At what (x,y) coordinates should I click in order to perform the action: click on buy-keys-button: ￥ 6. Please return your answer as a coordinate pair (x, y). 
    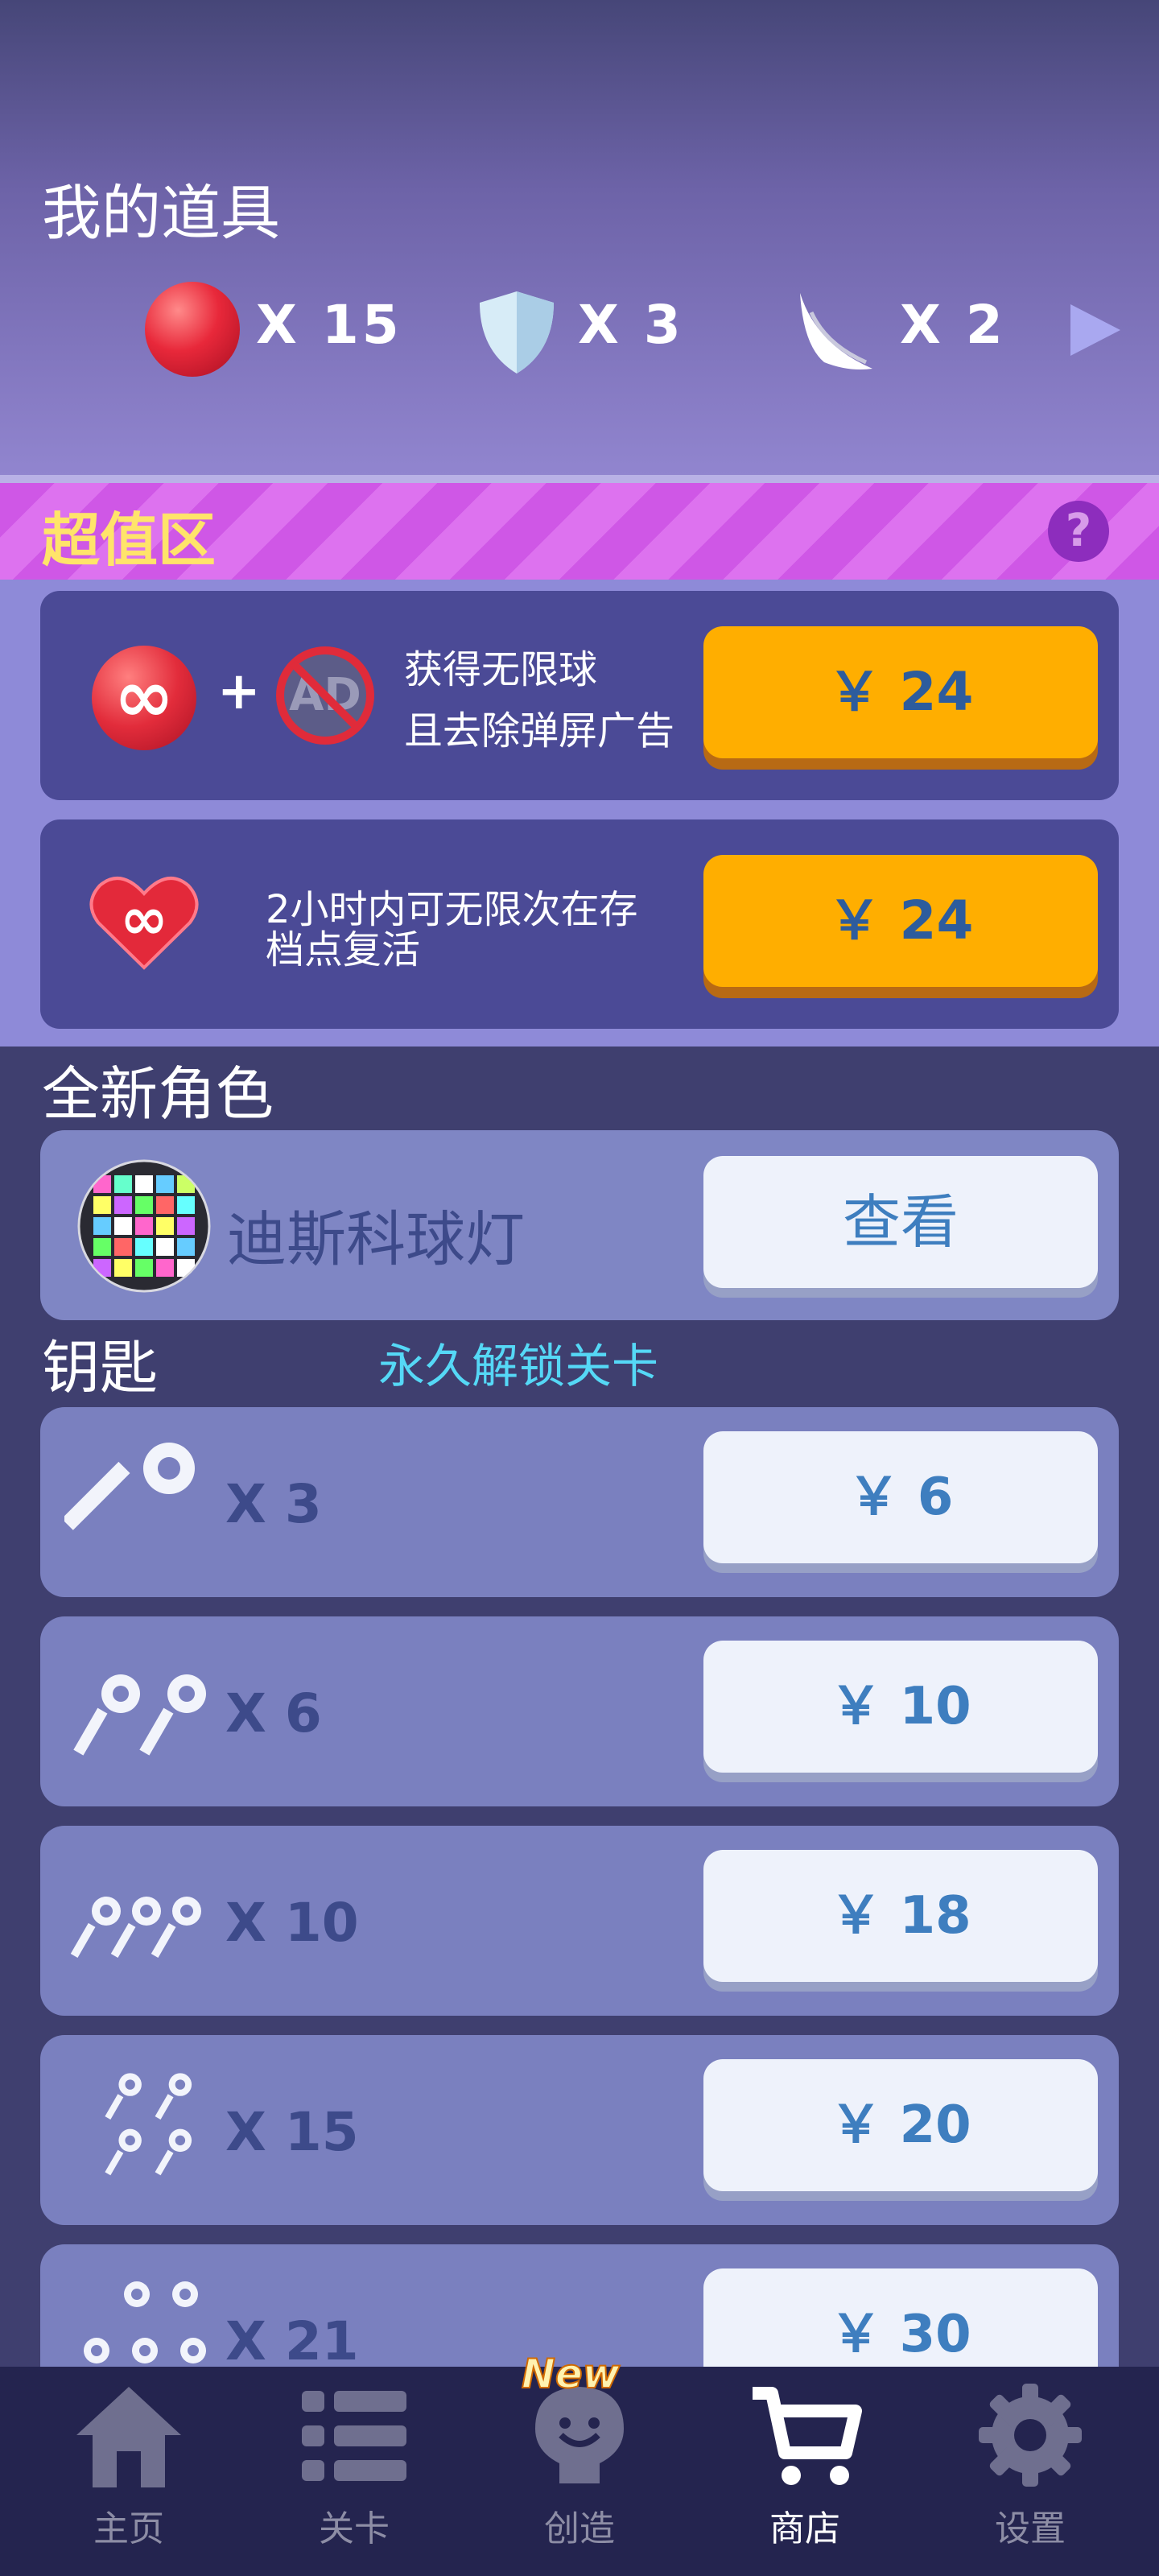
    Looking at the image, I should click on (900, 1497).